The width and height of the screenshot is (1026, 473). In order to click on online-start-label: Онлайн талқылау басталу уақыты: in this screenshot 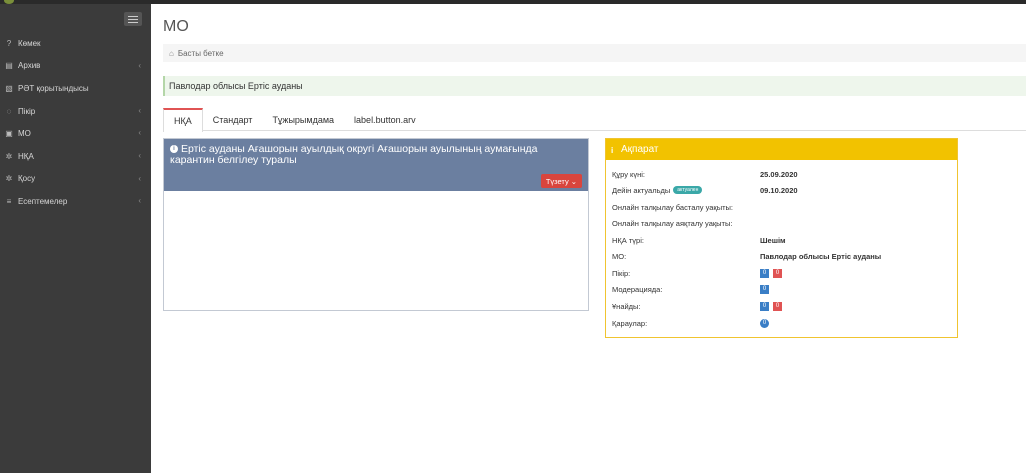, I will do `click(672, 207)`.